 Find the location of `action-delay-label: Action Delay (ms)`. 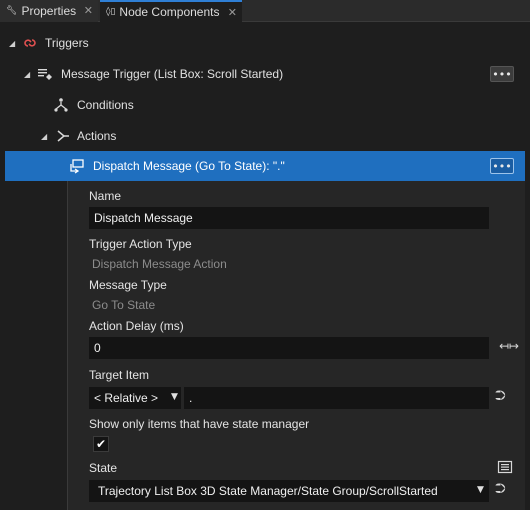

action-delay-label: Action Delay (ms) is located at coordinates (136, 326).